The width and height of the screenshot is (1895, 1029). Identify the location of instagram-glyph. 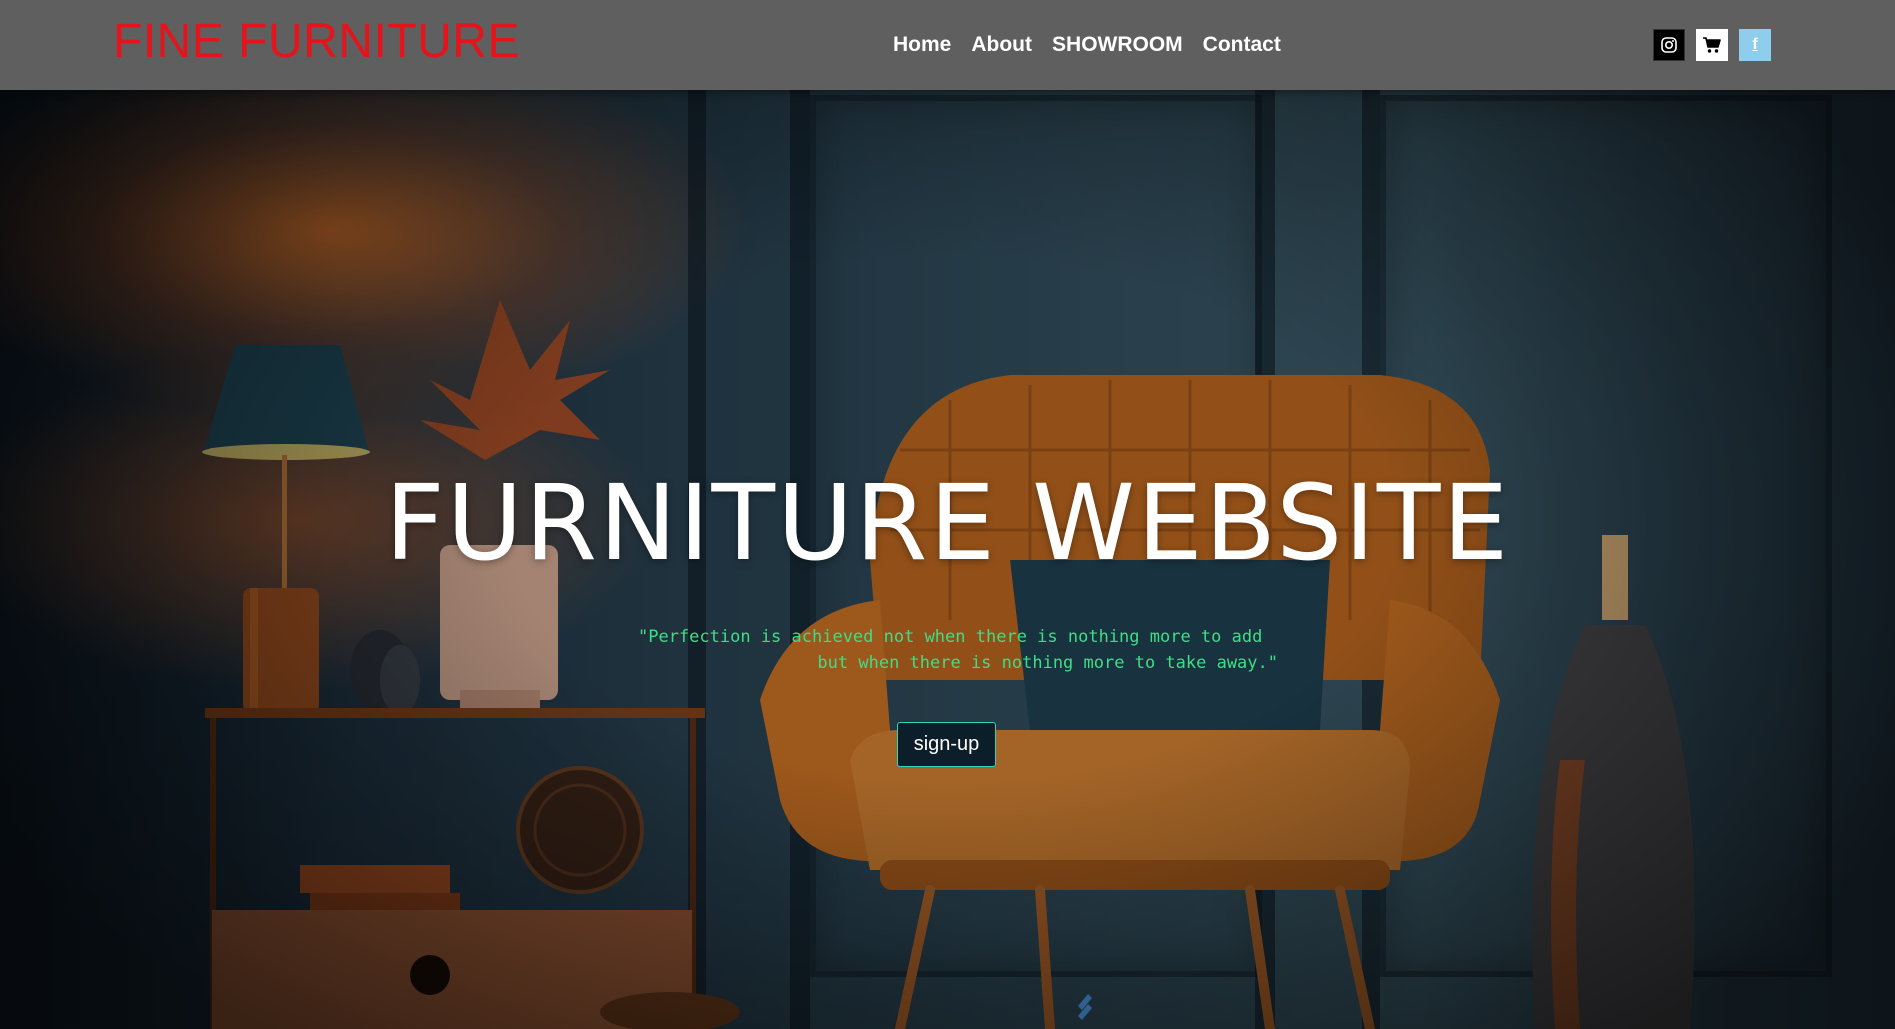
(1669, 45).